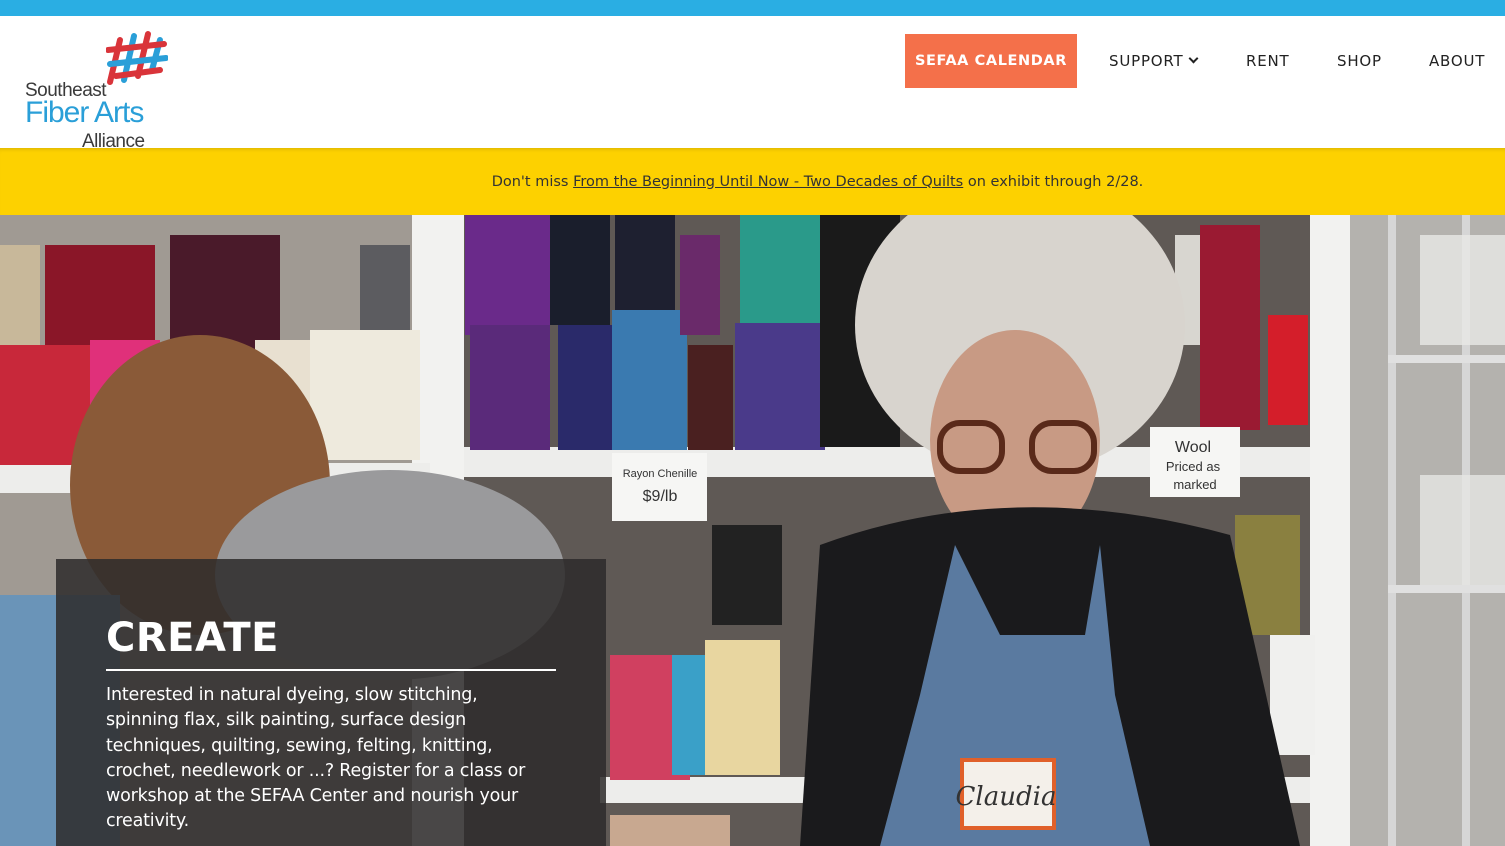  Describe the element at coordinates (660, 496) in the screenshot. I see `sign-rayon-chenille-line2: $9/lb` at that location.